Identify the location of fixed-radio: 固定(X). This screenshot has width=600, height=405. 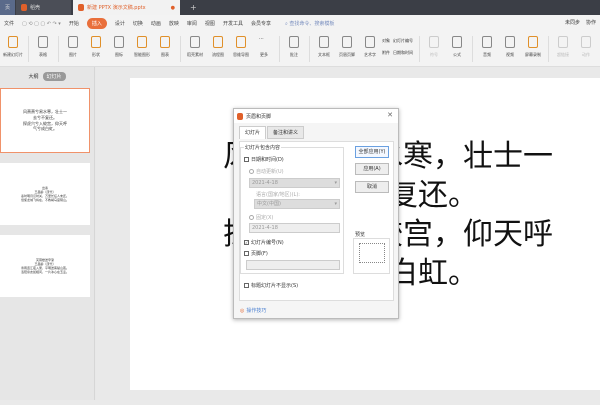
(261, 217).